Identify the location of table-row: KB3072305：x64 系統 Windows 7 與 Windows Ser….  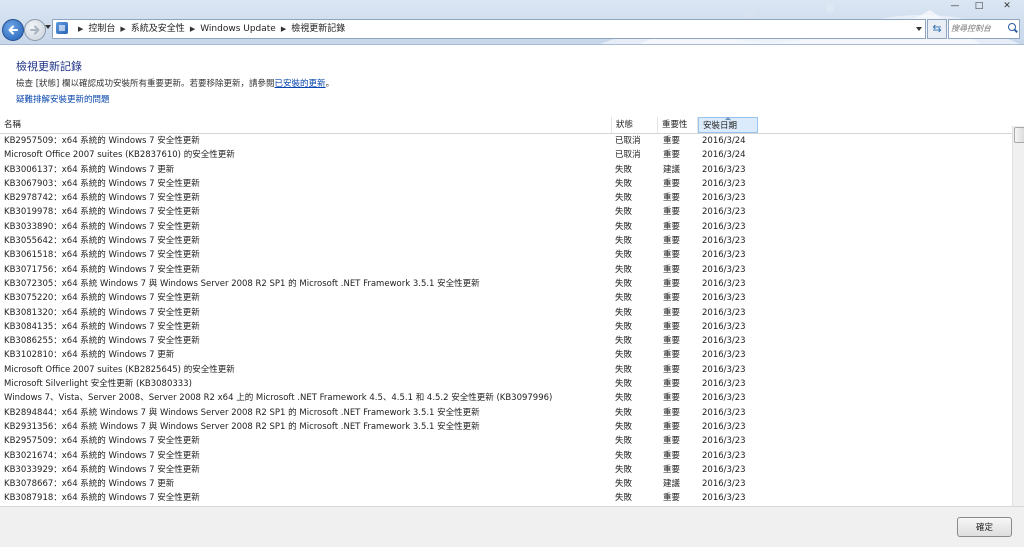
(506, 284).